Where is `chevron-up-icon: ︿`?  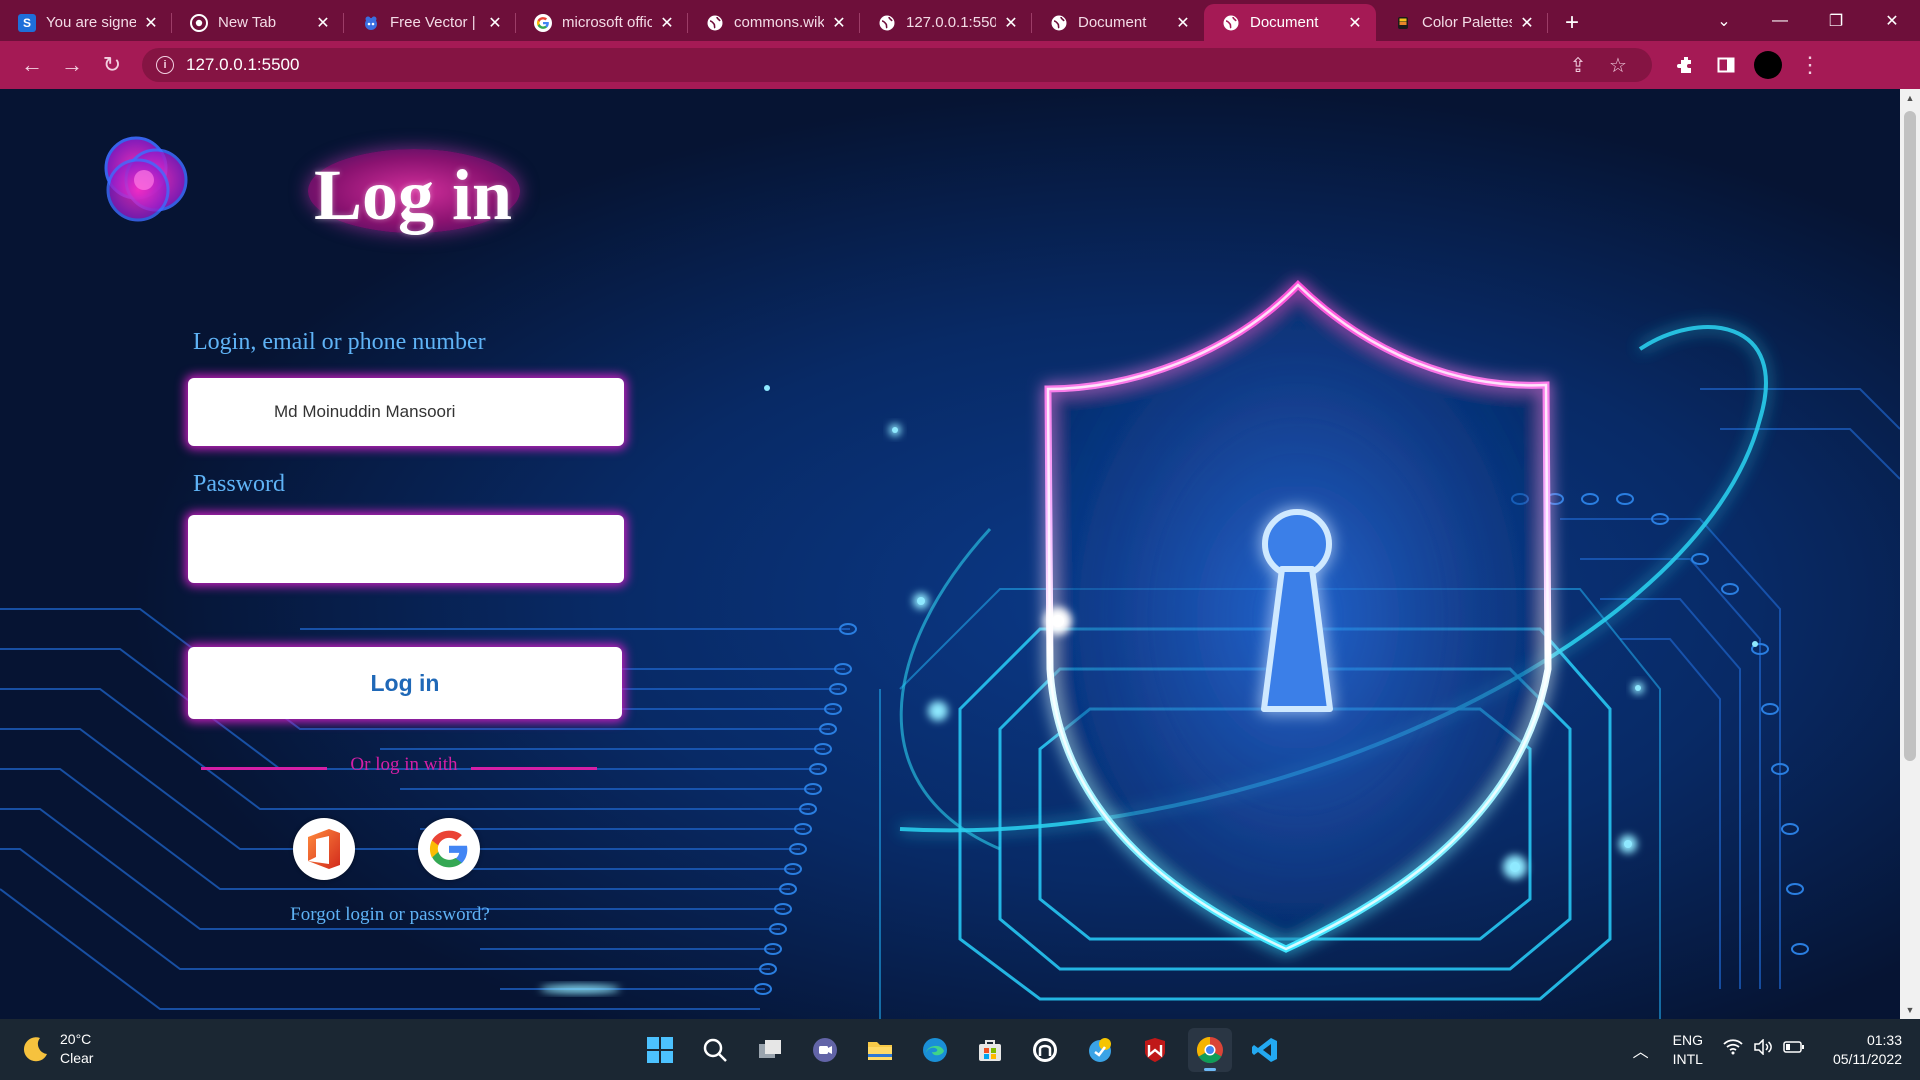
chevron-up-icon: ︿ is located at coordinates (1641, 1050).